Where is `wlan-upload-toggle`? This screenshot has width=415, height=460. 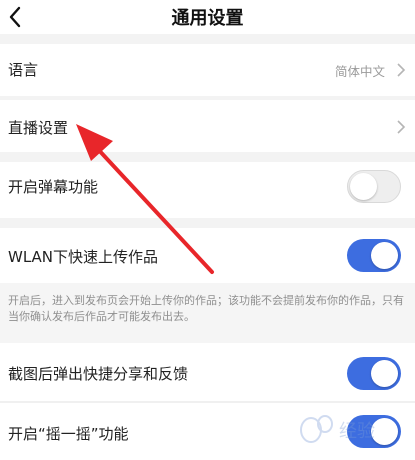 wlan-upload-toggle is located at coordinates (374, 255).